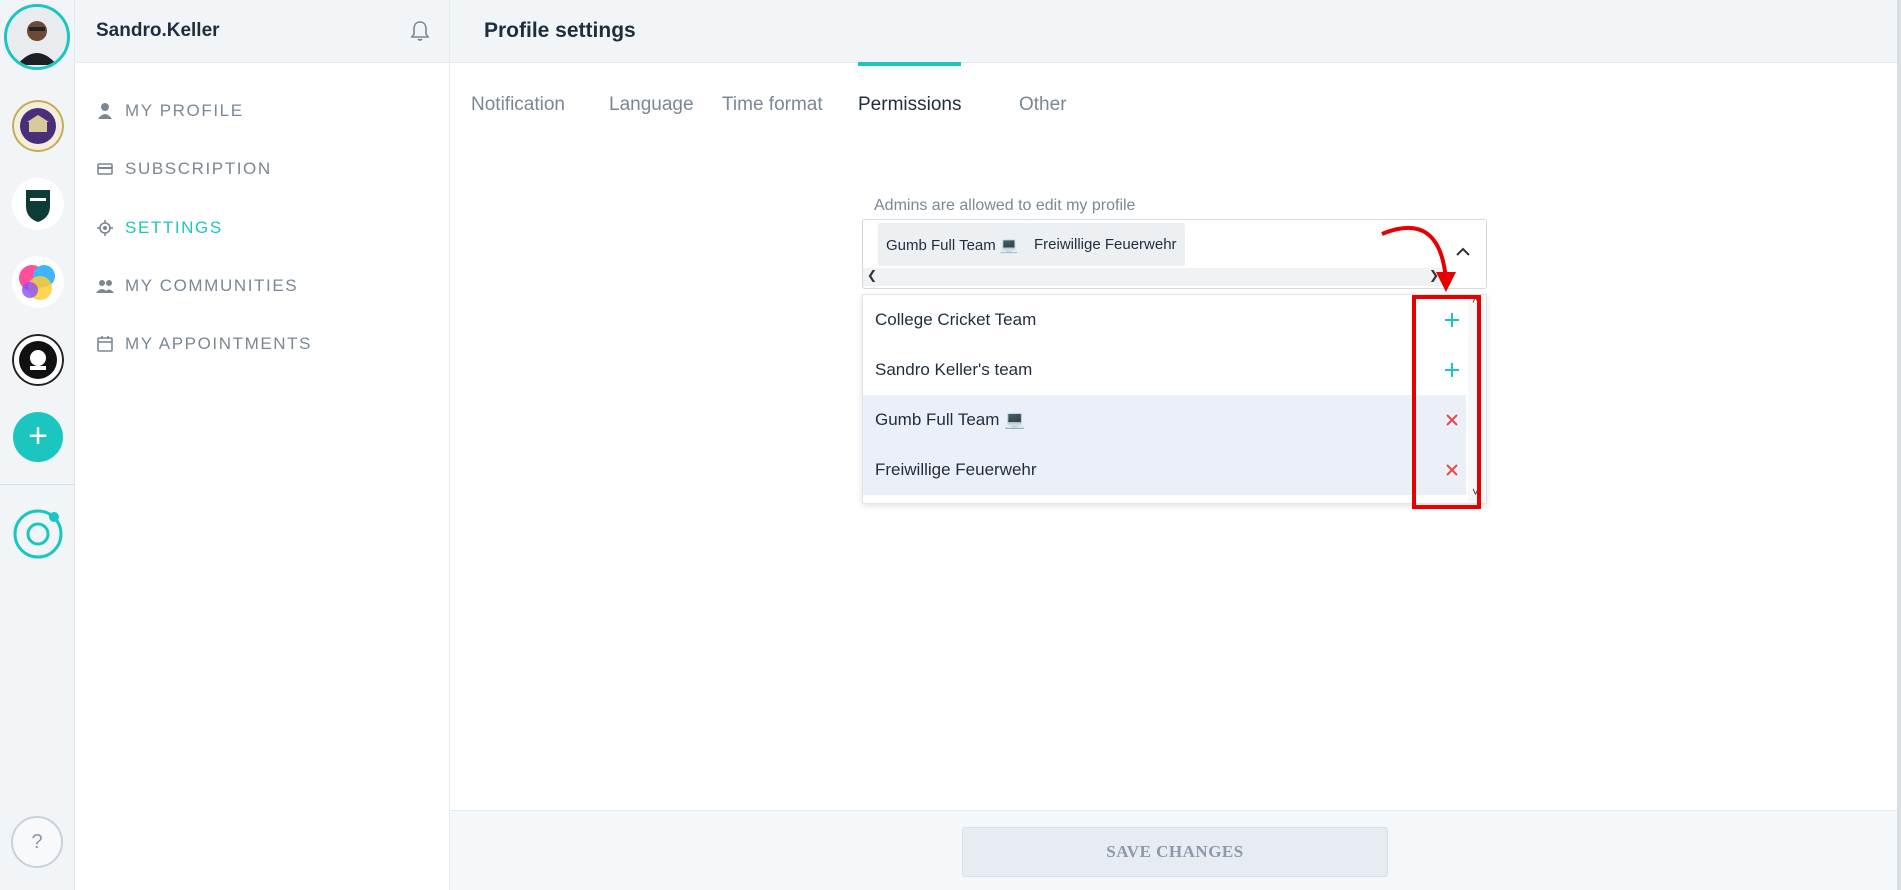  What do you see at coordinates (1175, 31) in the screenshot?
I see `main-header: Profile settings` at bounding box center [1175, 31].